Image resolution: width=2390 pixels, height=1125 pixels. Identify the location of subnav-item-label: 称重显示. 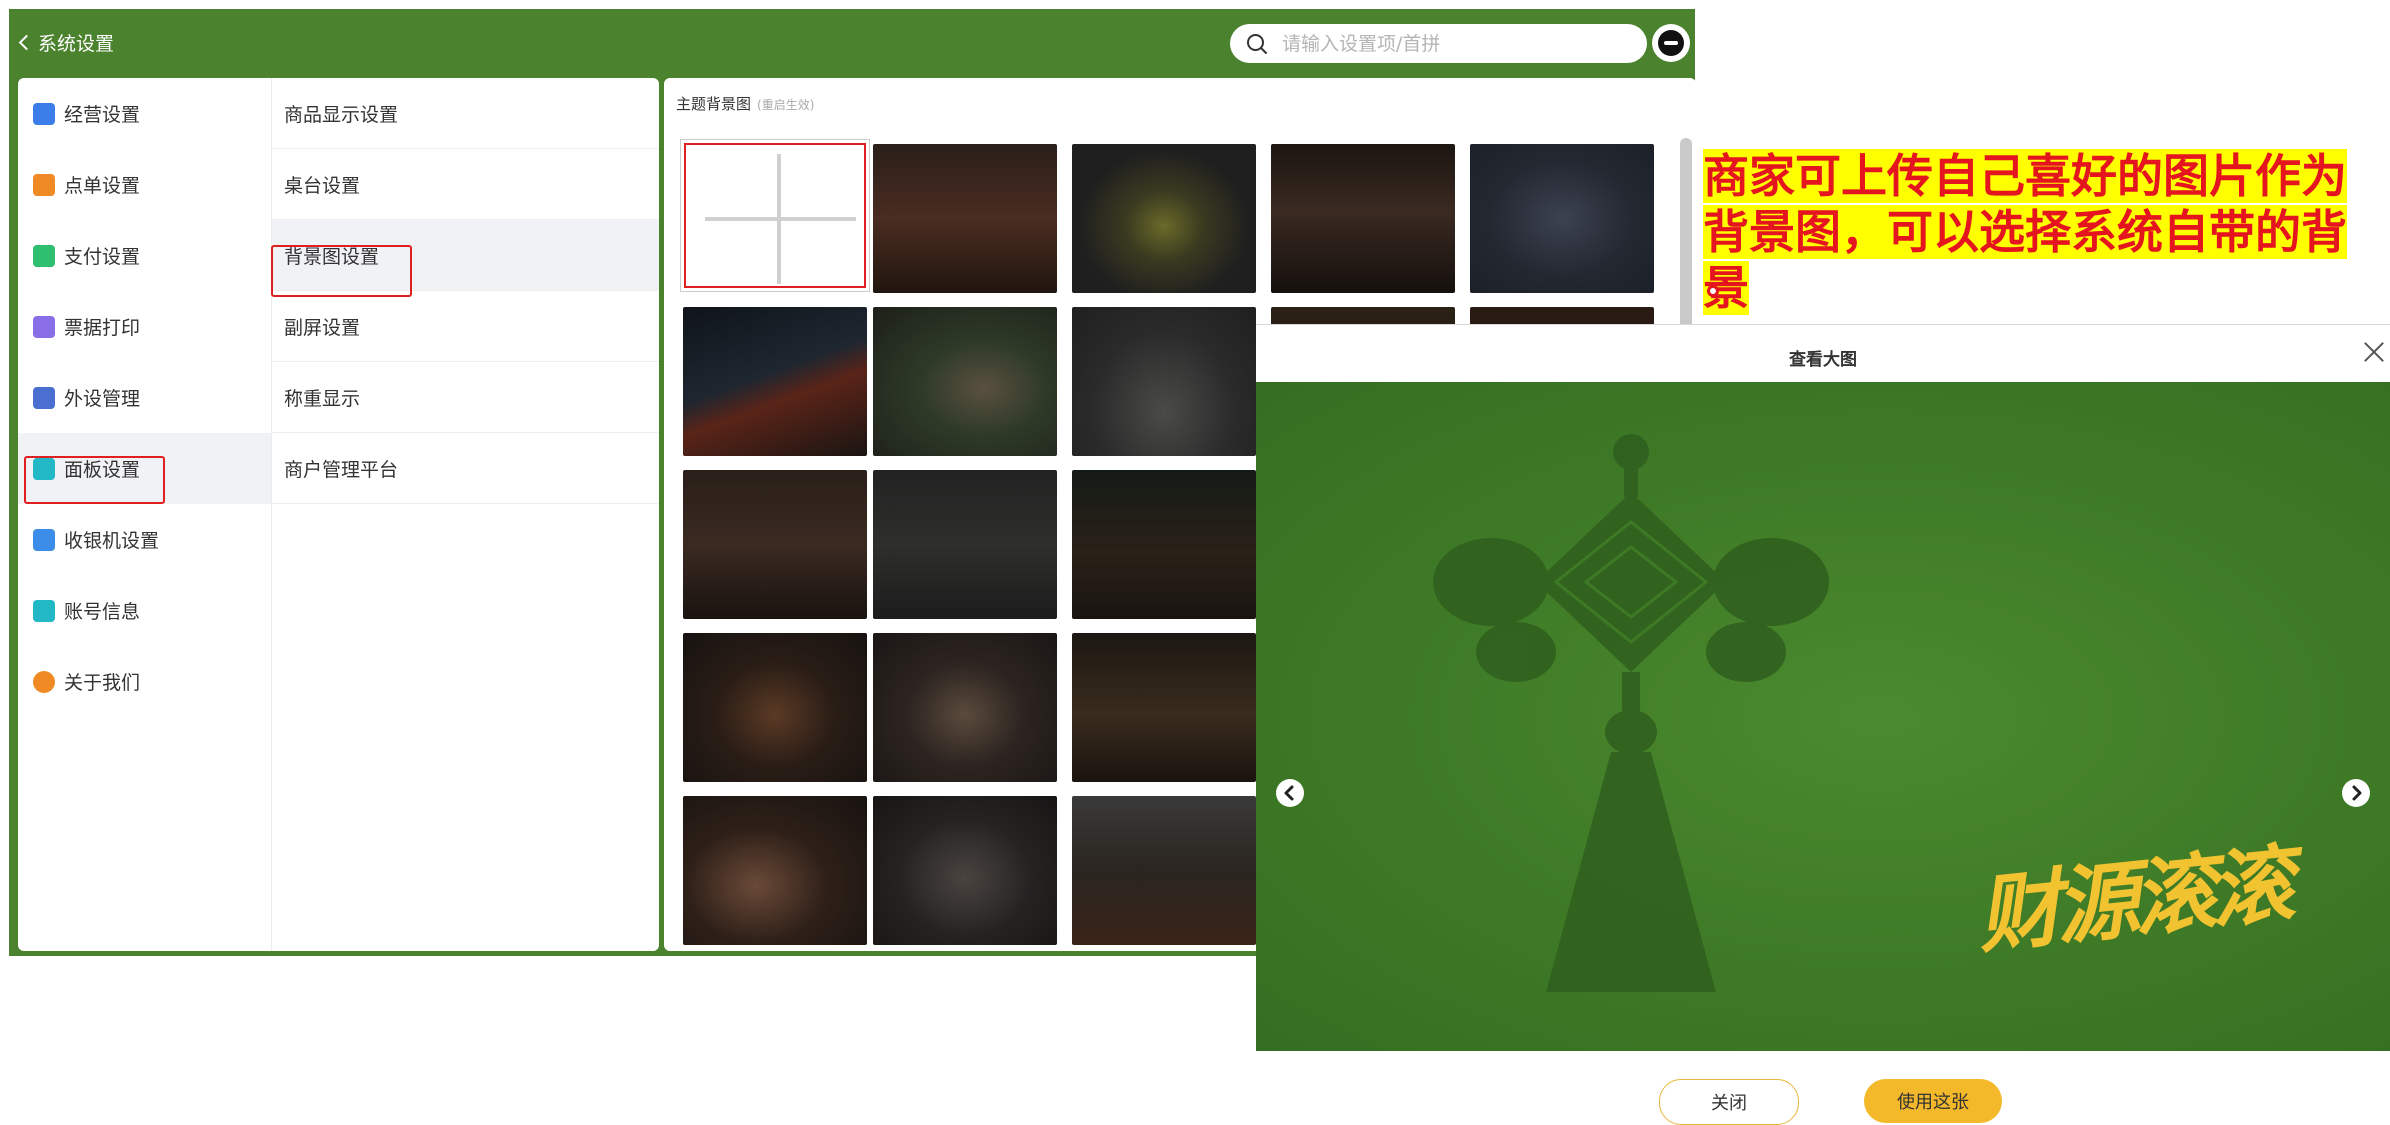
(322, 398).